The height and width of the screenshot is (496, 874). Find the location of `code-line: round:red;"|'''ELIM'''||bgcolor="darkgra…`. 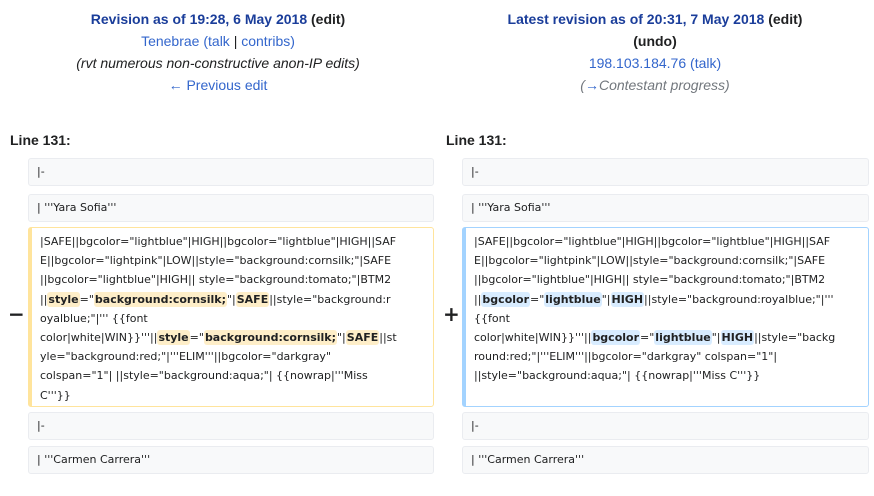

code-line: round:red;"|'''ELIM'''||bgcolor="darkgra… is located at coordinates (668, 356).